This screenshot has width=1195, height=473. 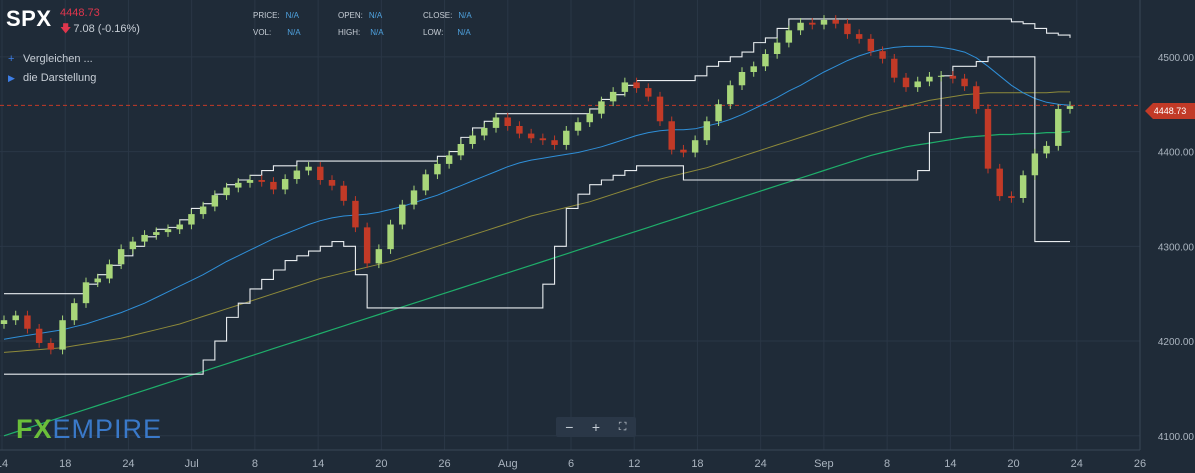 I want to click on last-price: 4448.73, so click(x=80, y=13).